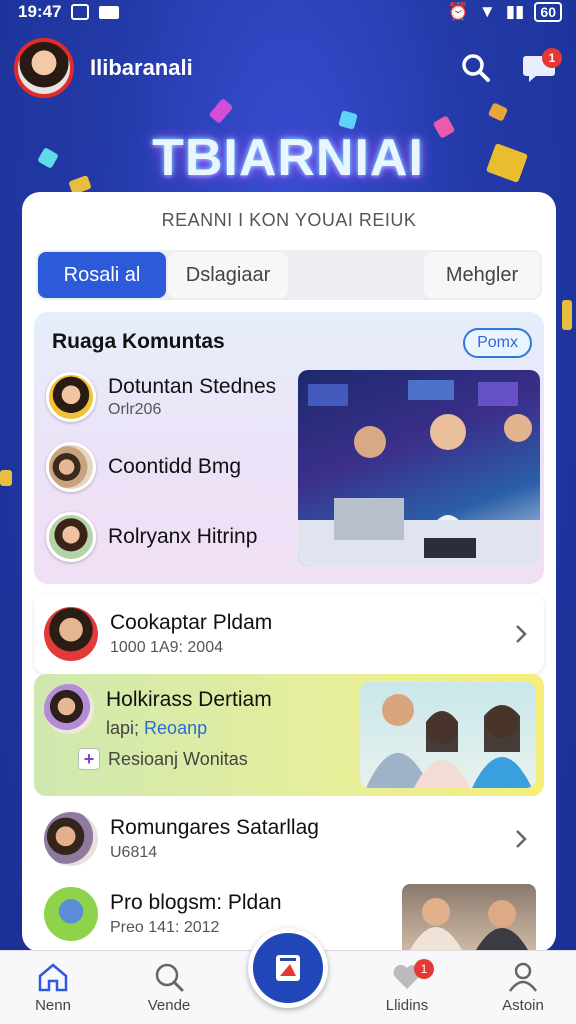 The image size is (576, 1024). I want to click on wifi-icon: ▼, so click(487, 11).